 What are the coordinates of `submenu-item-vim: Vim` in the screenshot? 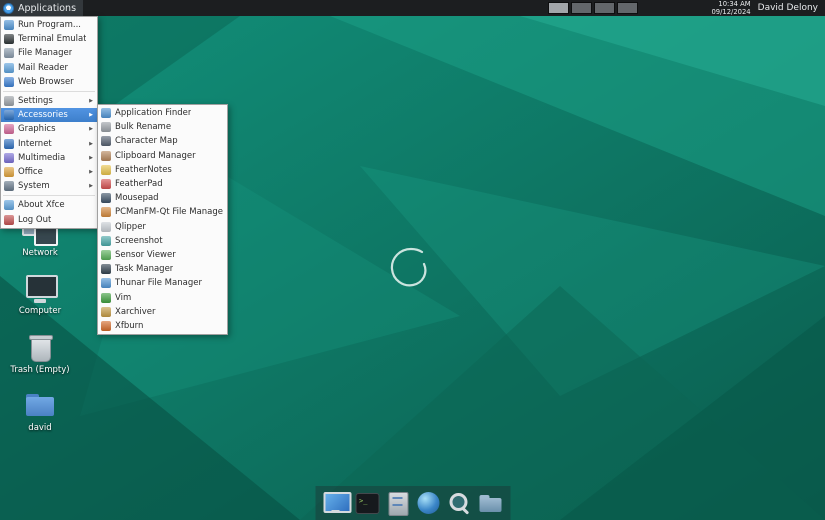 It's located at (162, 297).